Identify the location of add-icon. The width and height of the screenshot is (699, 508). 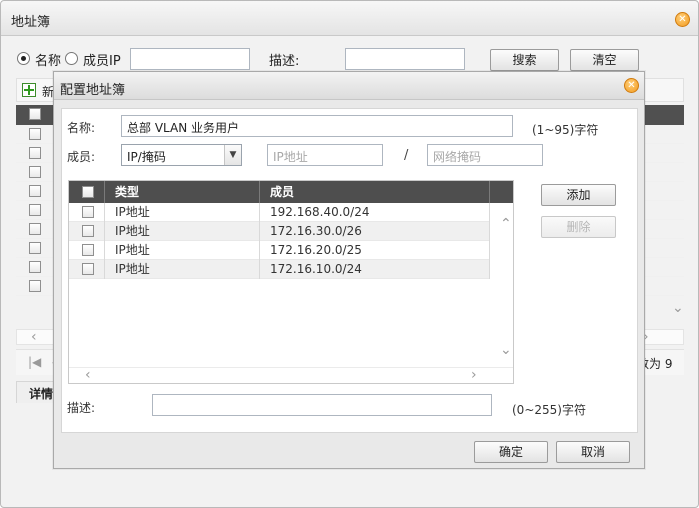
(29, 90).